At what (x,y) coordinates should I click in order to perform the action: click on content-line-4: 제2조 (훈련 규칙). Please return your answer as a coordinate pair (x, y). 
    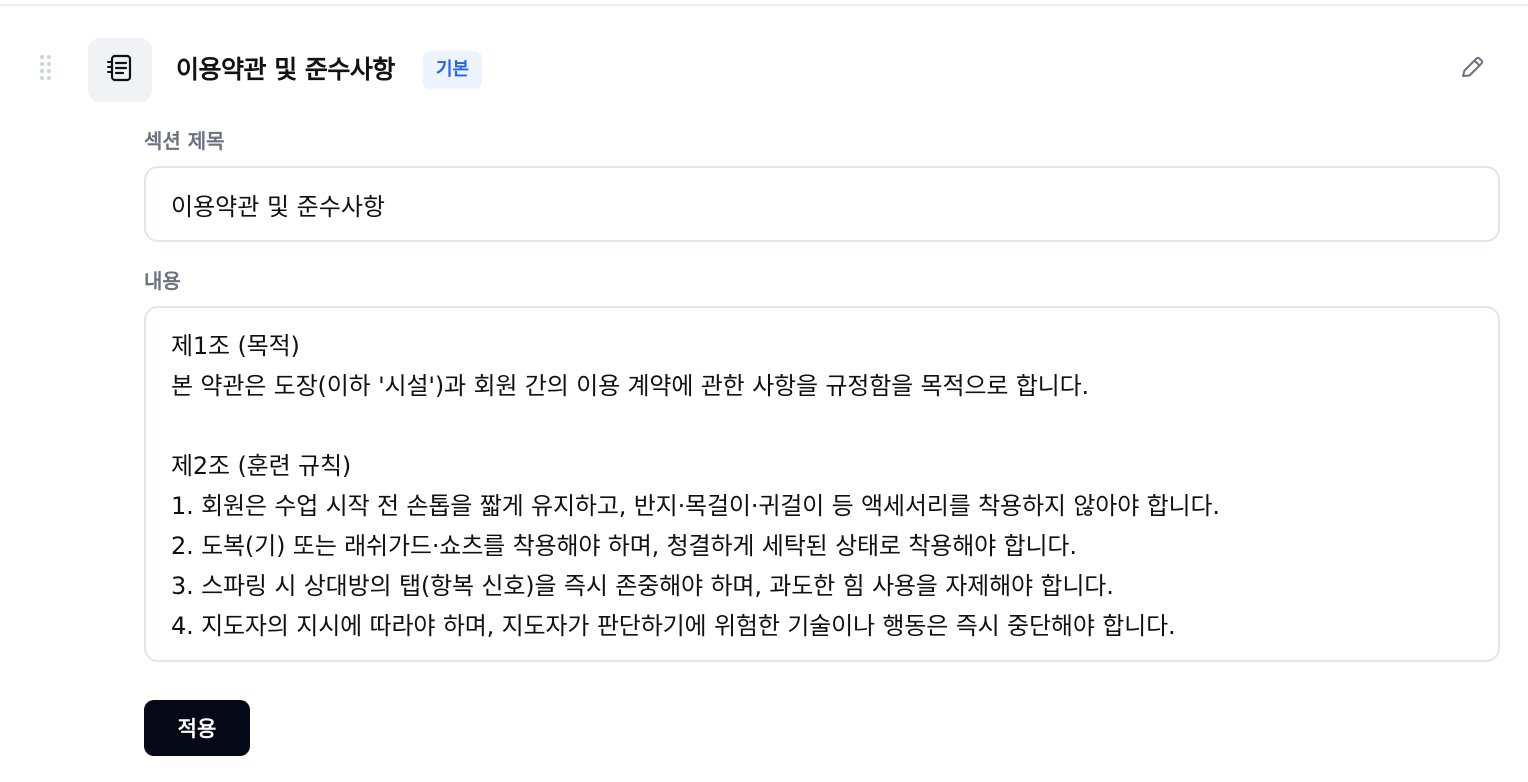
    Looking at the image, I should click on (261, 466).